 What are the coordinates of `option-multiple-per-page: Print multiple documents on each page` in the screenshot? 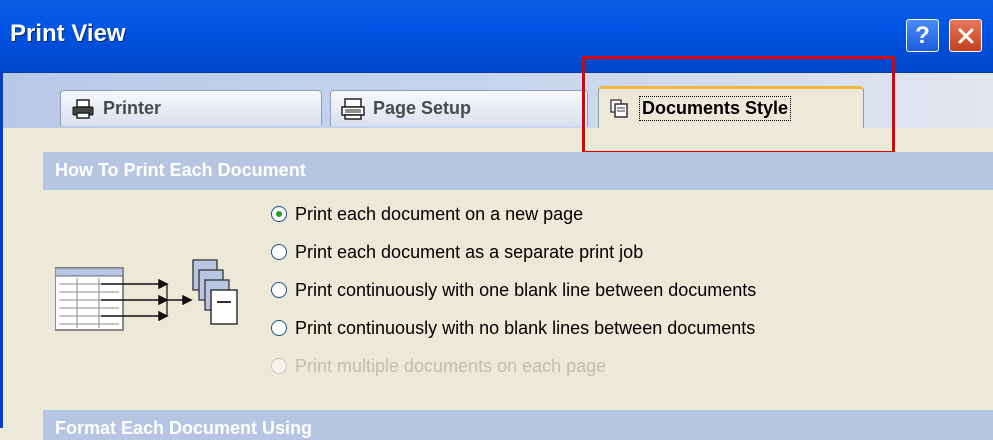 It's located at (438, 366).